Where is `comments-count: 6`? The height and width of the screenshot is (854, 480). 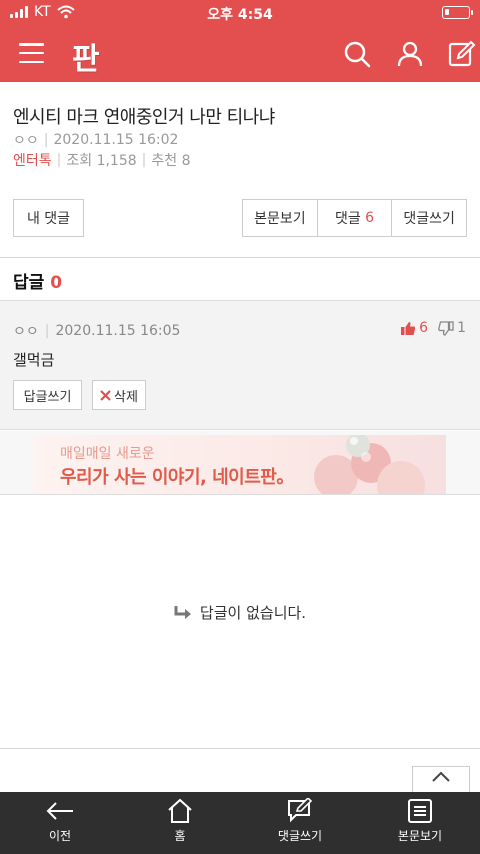 comments-count: 6 is located at coordinates (370, 218).